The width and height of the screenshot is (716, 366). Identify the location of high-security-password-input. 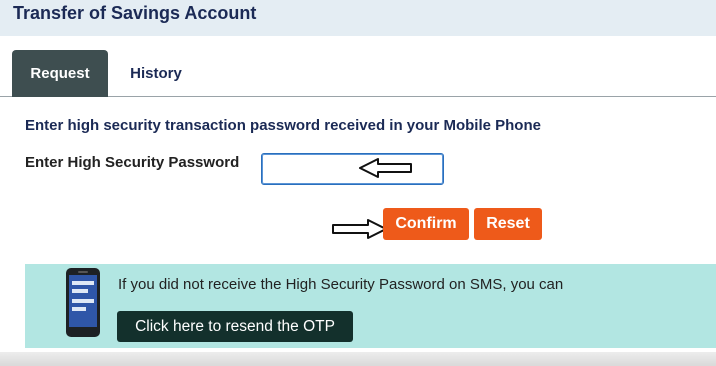
(352, 169).